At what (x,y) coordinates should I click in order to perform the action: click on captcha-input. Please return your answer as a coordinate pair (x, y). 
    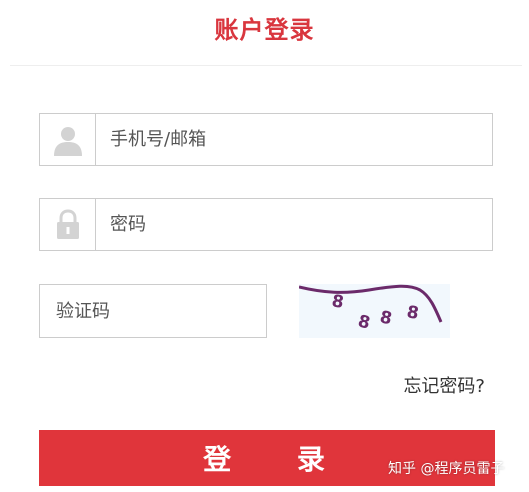
    Looking at the image, I should click on (153, 311).